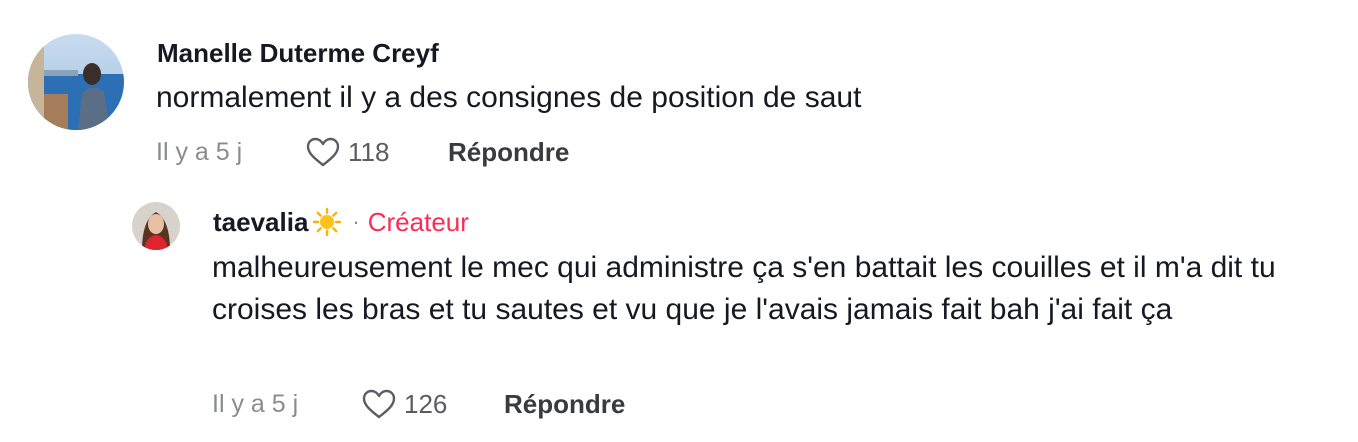 This screenshot has height=442, width=1358. Describe the element at coordinates (426, 403) in the screenshot. I see `like-count: 126` at that location.